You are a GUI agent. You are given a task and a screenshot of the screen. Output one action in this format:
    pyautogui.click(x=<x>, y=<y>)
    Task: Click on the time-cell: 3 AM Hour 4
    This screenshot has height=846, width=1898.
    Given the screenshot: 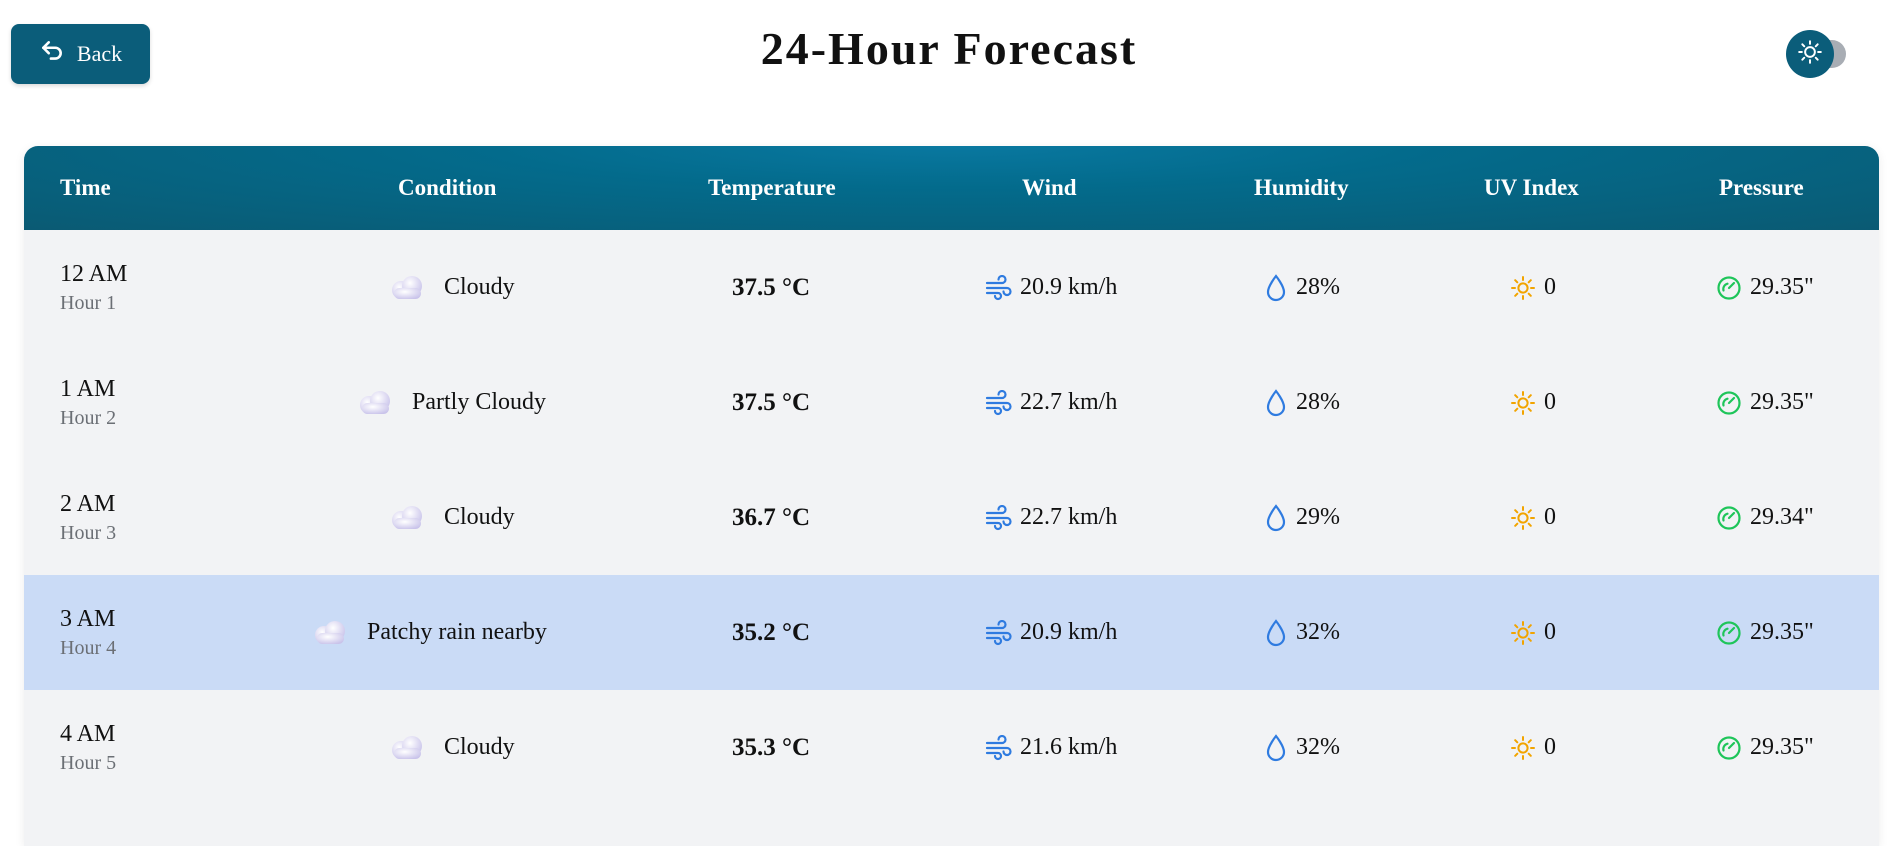 What is the action you would take?
    pyautogui.click(x=88, y=632)
    